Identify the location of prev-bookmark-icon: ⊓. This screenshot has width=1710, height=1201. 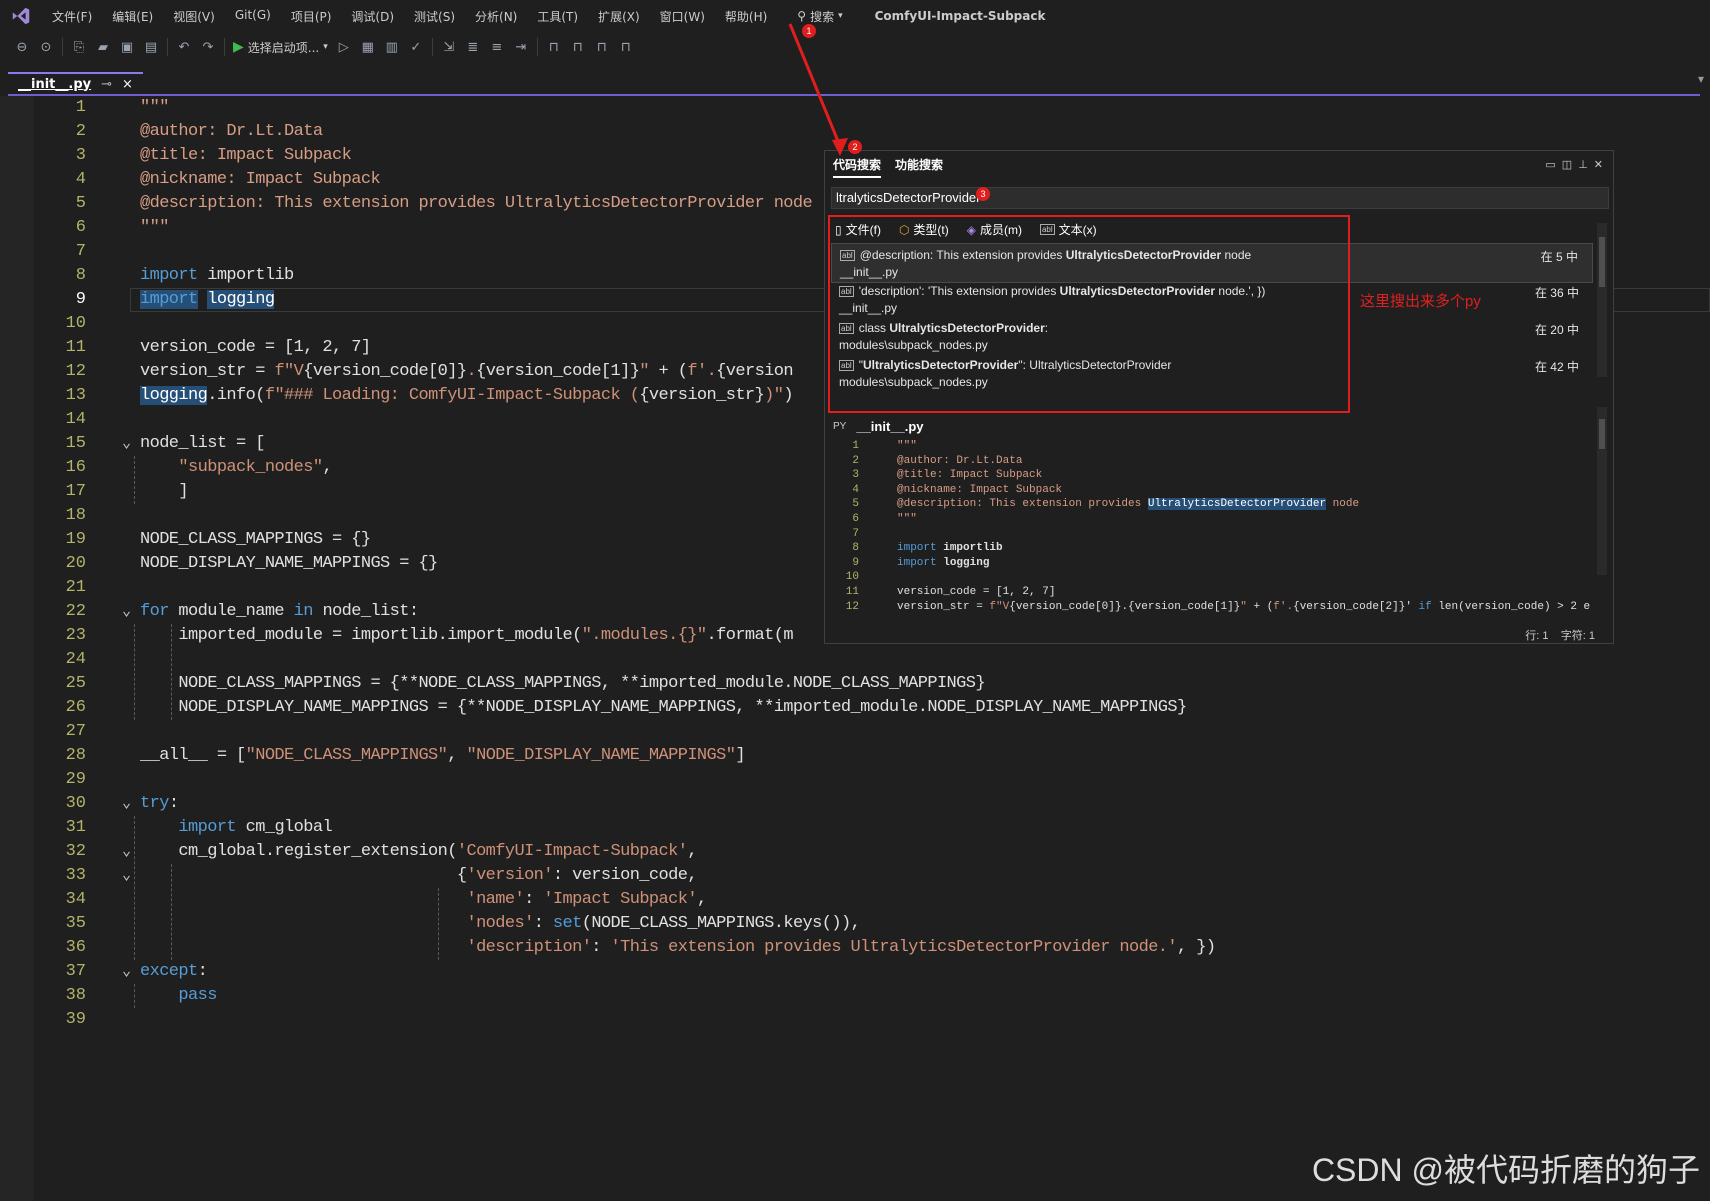
(578, 47).